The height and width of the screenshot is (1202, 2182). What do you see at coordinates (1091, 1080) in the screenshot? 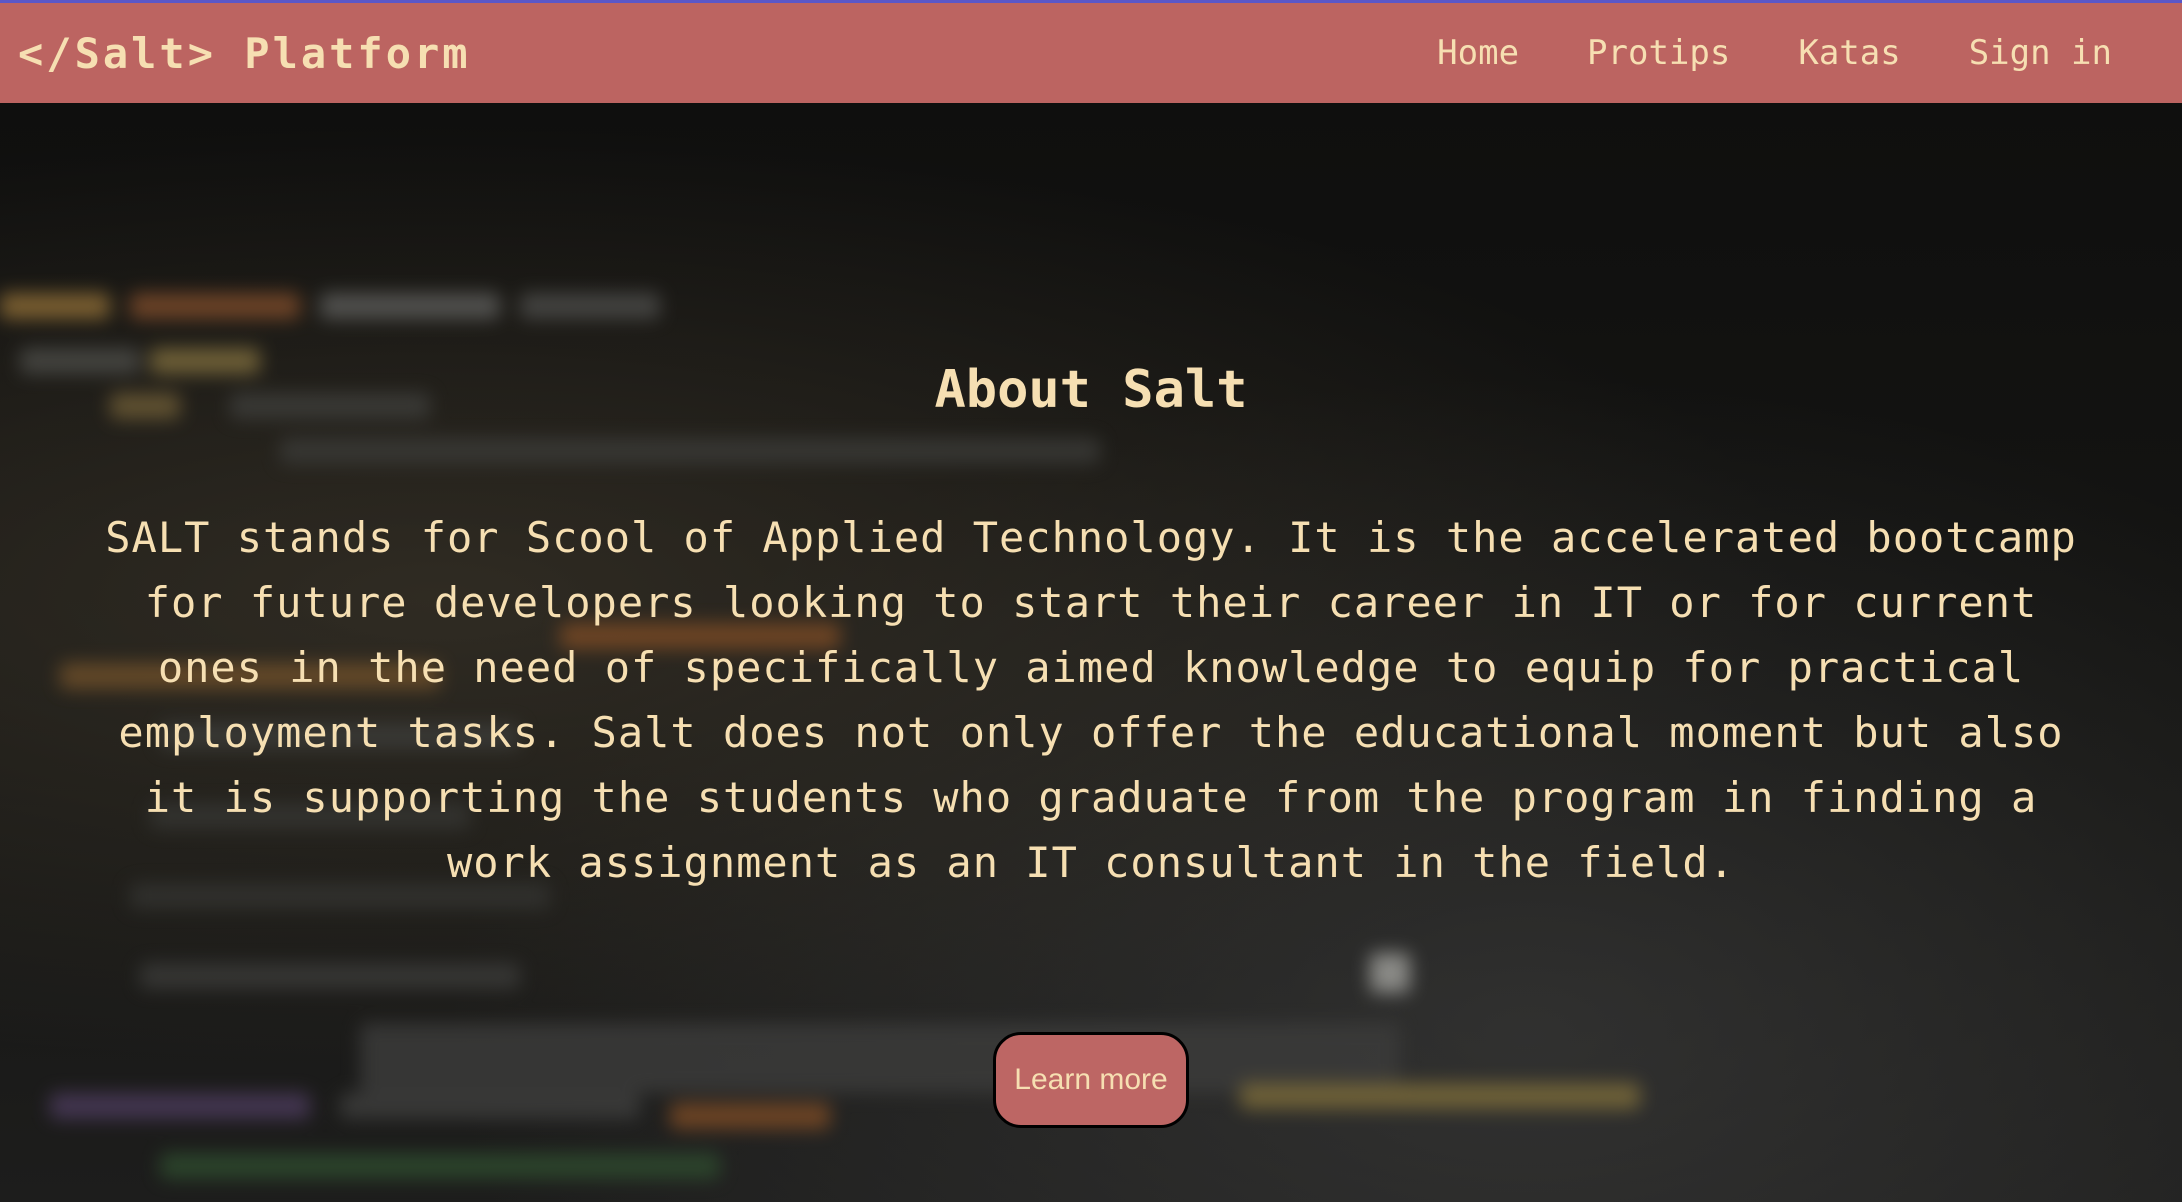
I see `learn-more-button: Learn more` at bounding box center [1091, 1080].